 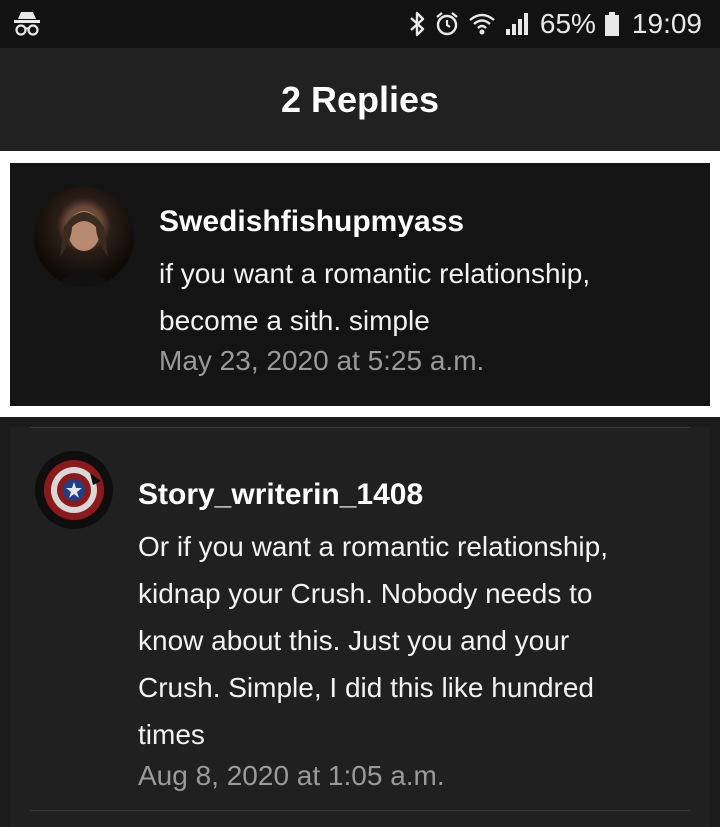 What do you see at coordinates (447, 24) in the screenshot?
I see `alarm-icon` at bounding box center [447, 24].